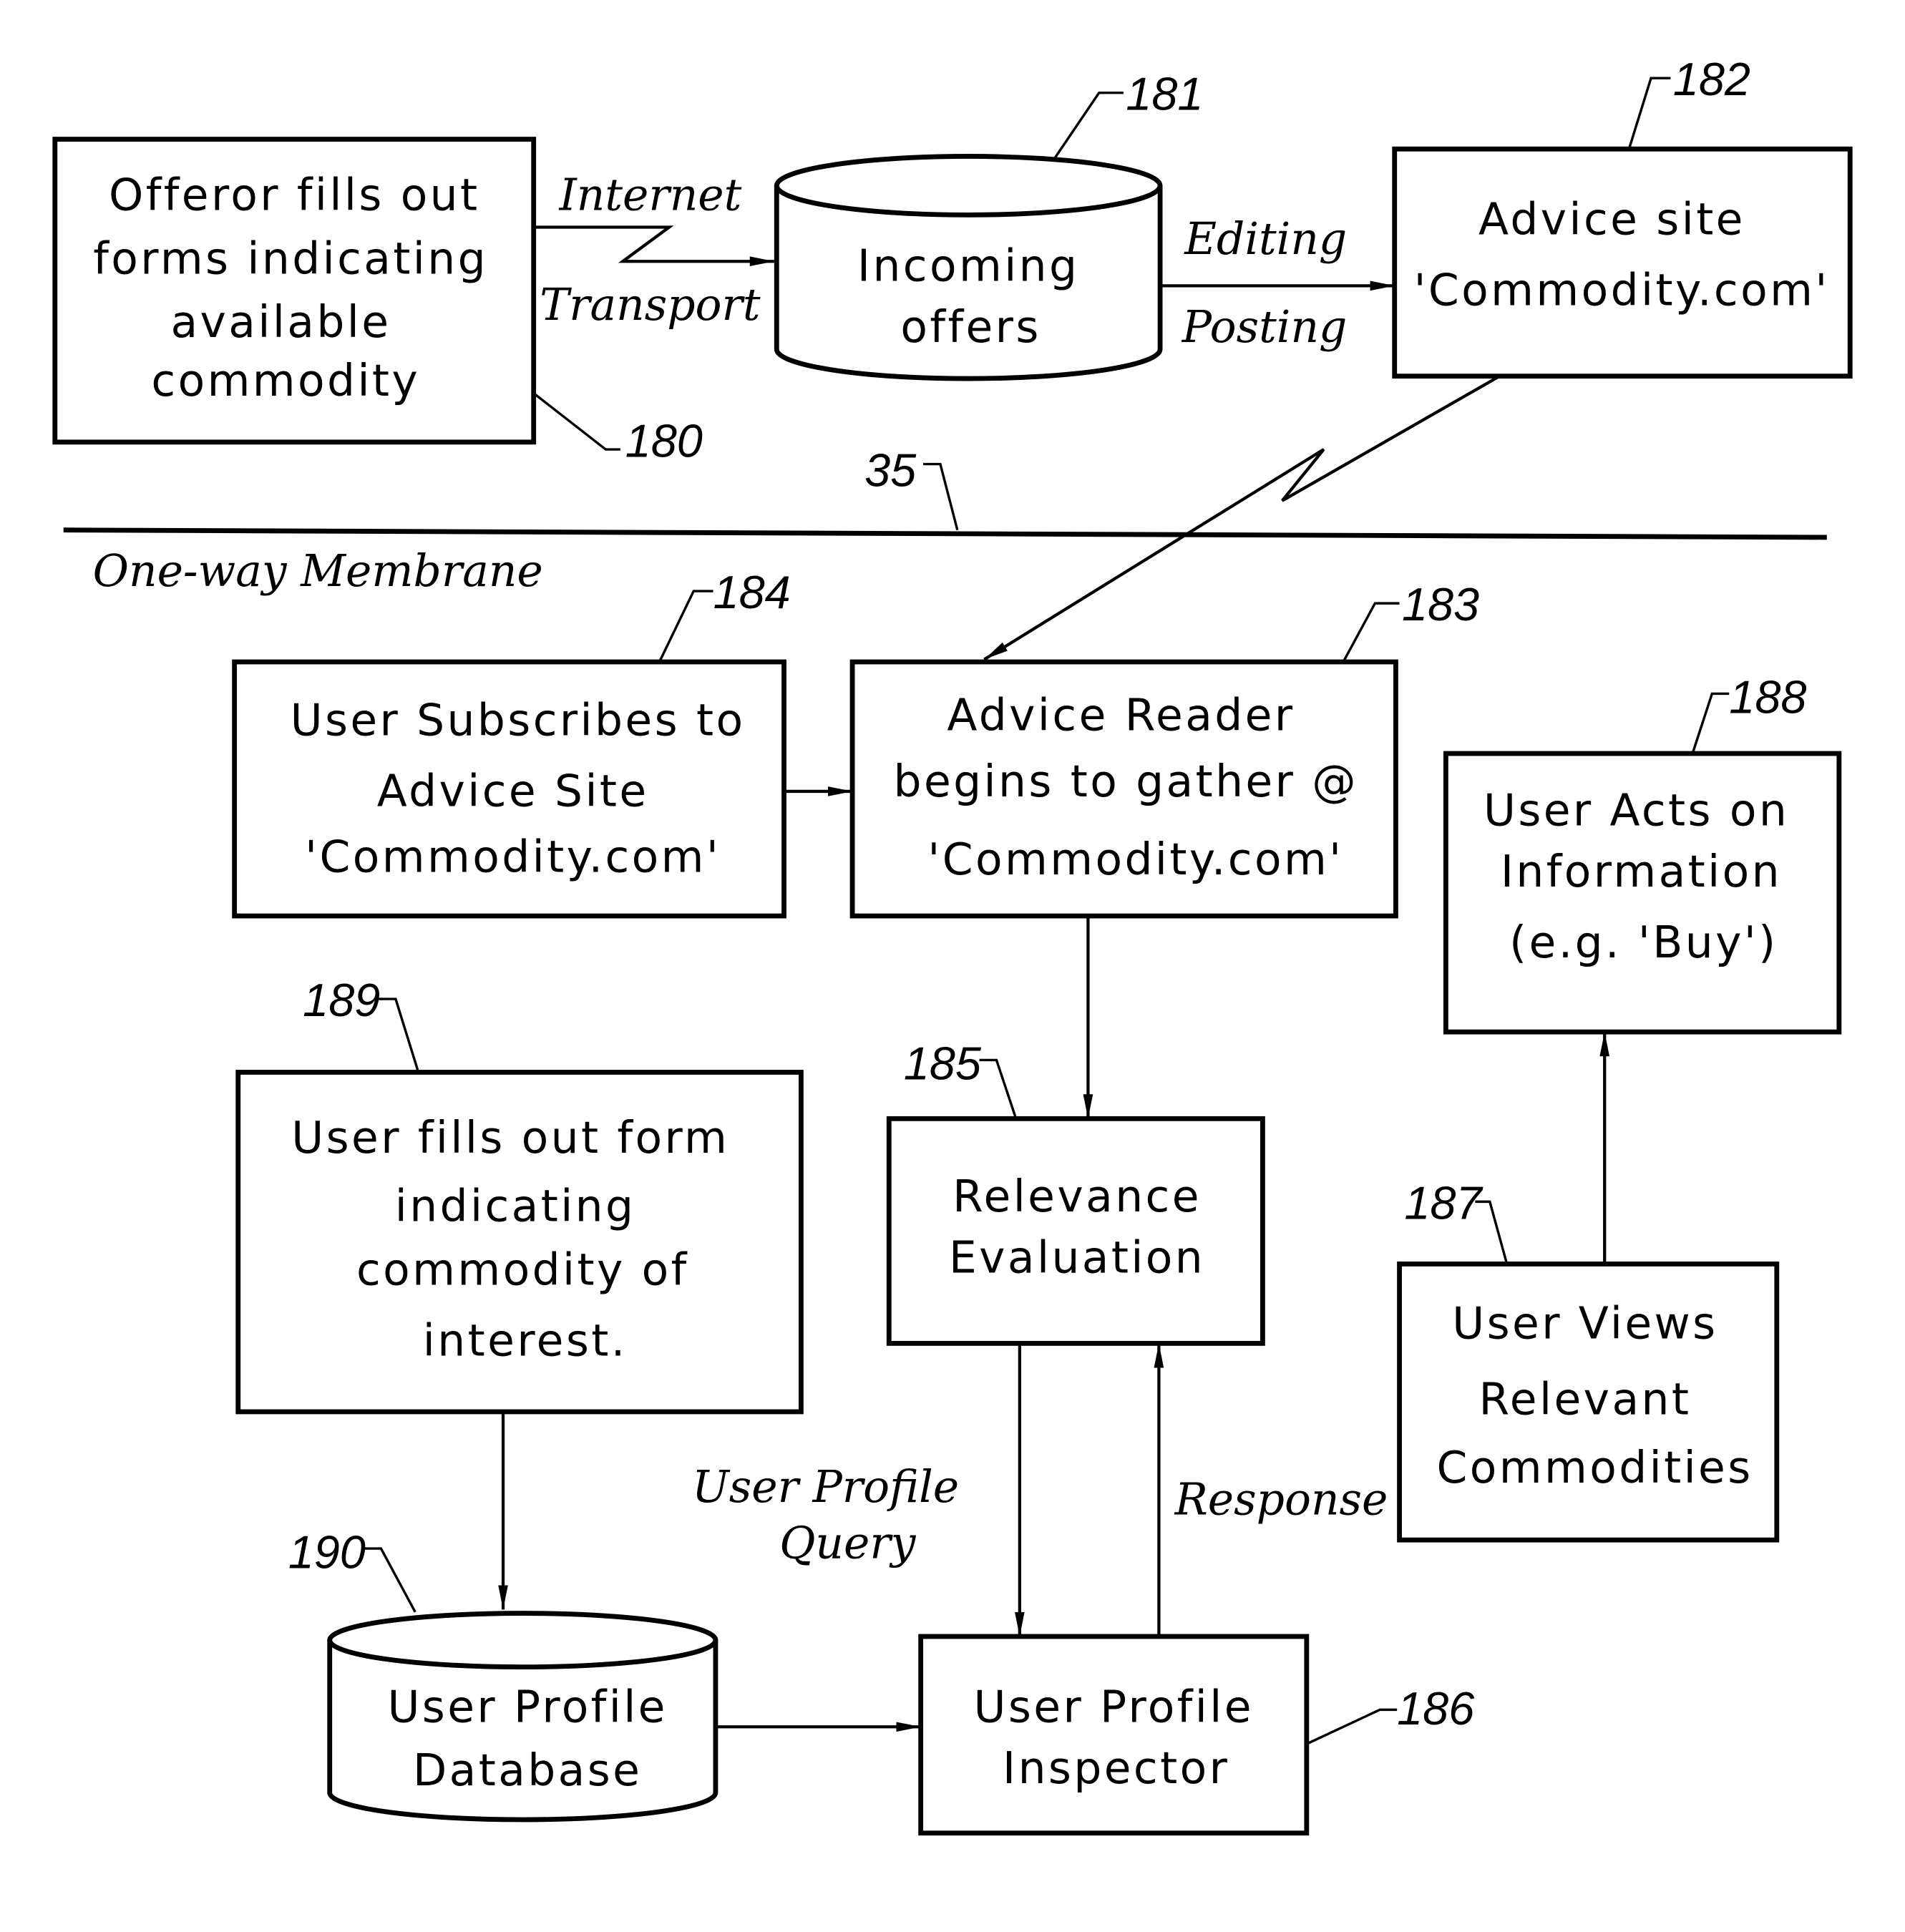 This screenshot has width=1905, height=1932. Describe the element at coordinates (318, 571) in the screenshot. I see `membrane-label: One-way Membrane` at that location.